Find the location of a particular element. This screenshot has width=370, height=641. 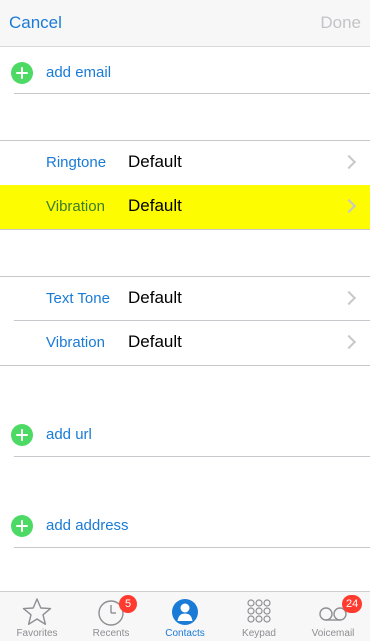

tab-label: Favorites is located at coordinates (37, 633).